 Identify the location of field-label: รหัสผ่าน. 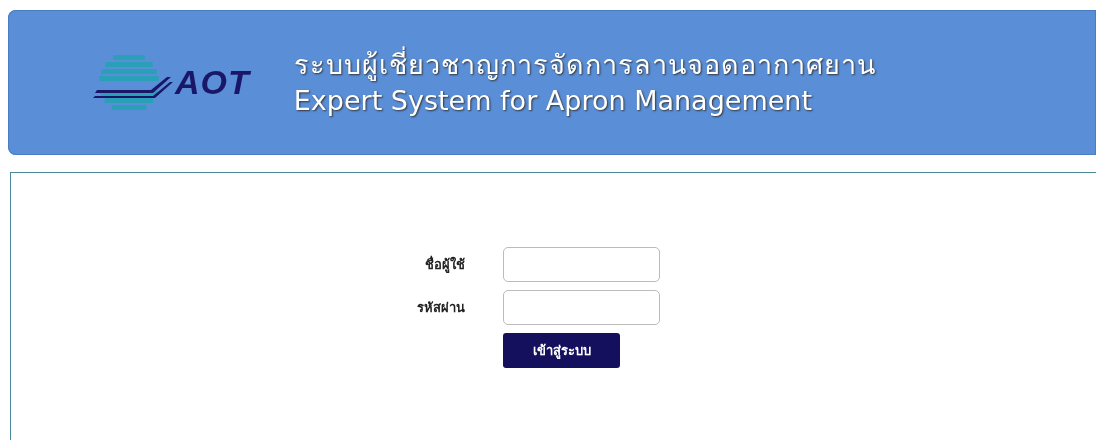
(441, 308).